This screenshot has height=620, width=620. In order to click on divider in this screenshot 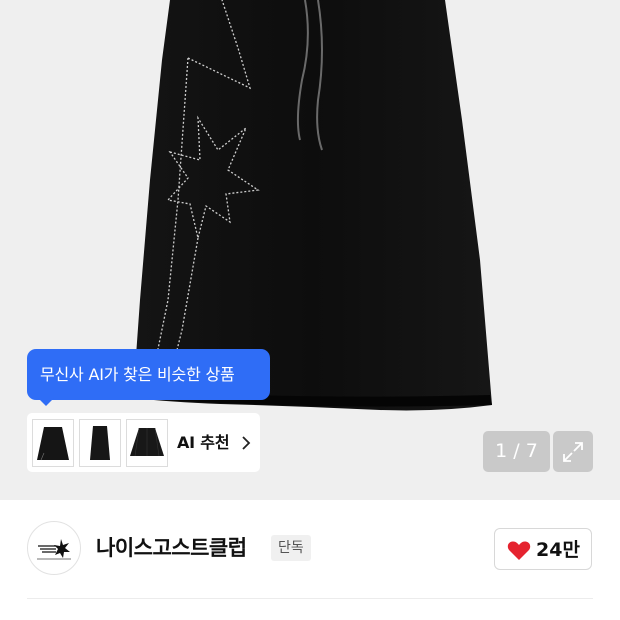, I will do `click(310, 598)`.